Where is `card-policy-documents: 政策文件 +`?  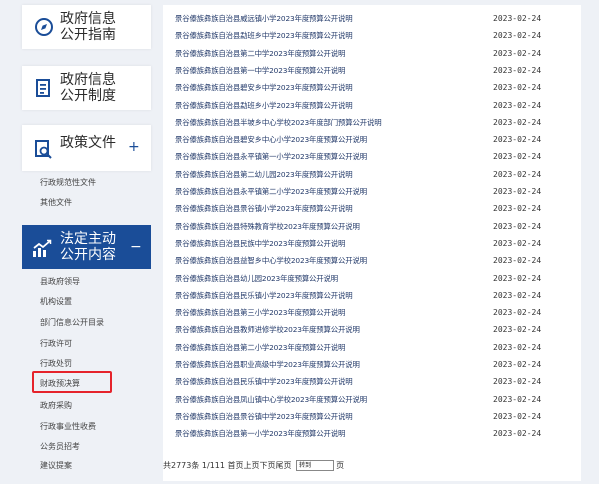
card-policy-documents: 政策文件 + is located at coordinates (86, 148).